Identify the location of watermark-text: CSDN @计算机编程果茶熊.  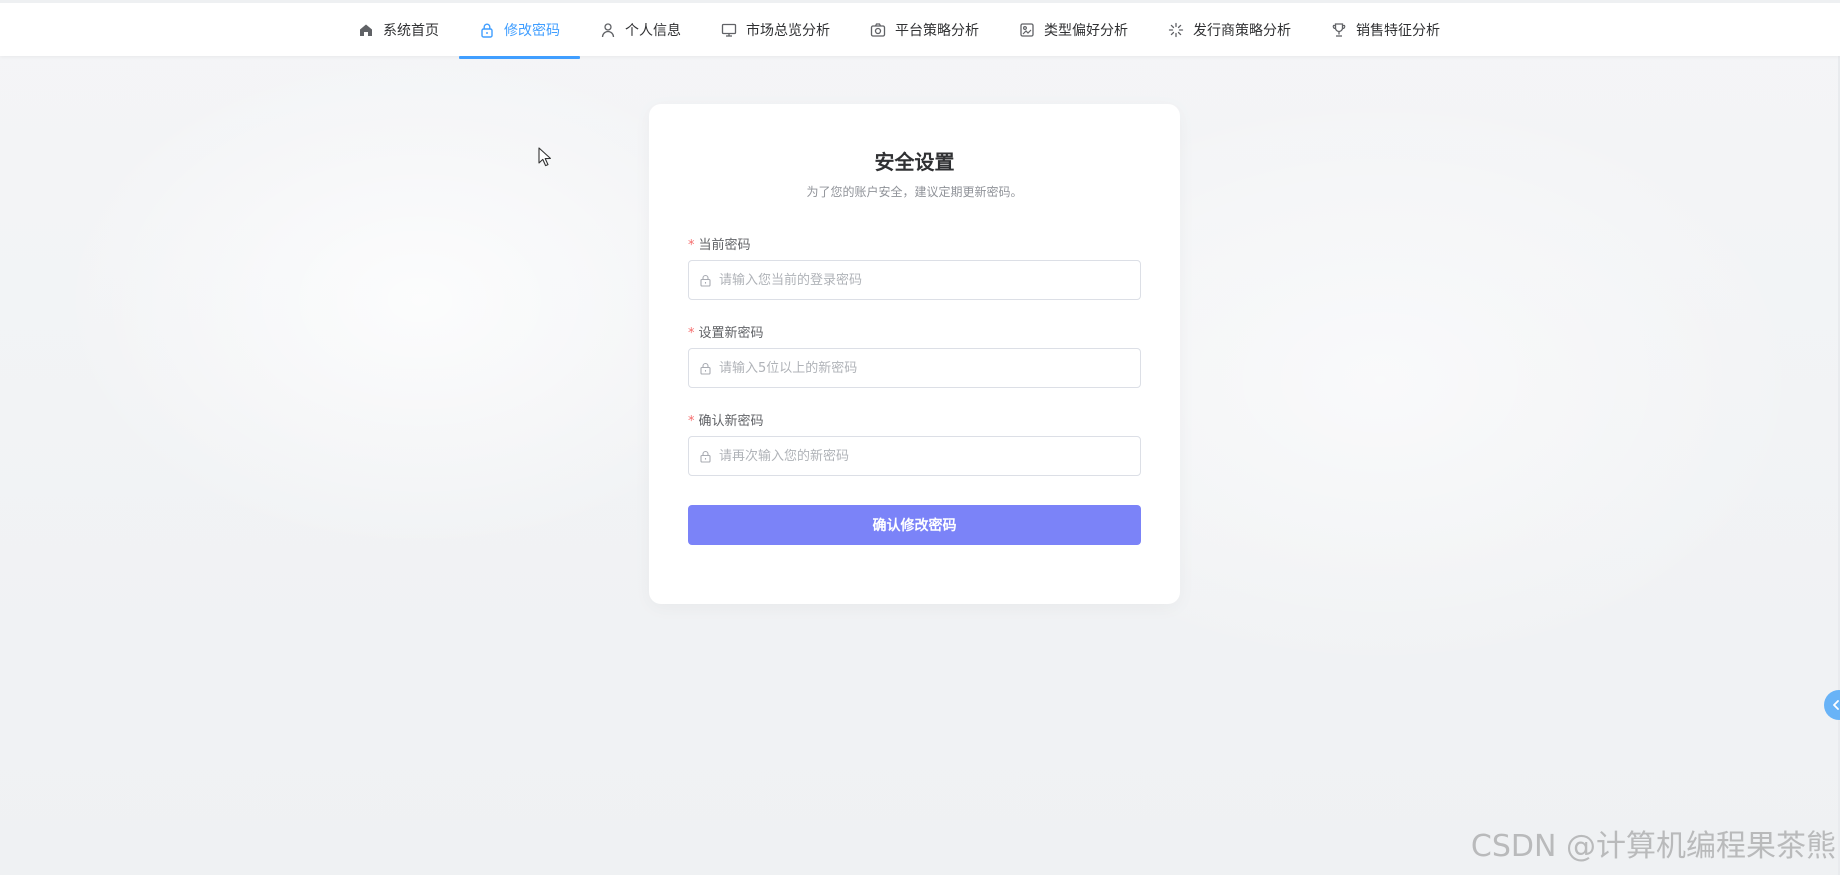
(1653, 846).